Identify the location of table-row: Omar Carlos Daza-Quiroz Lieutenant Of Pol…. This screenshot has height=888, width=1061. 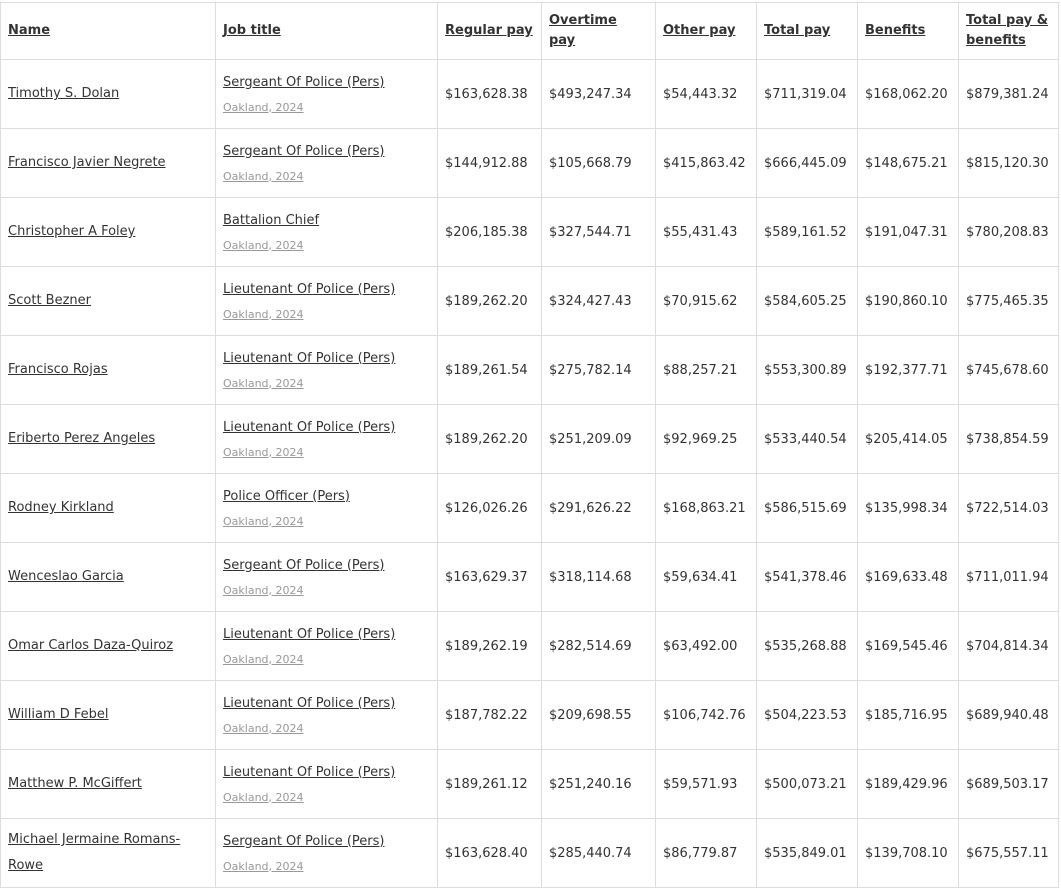
(529, 646).